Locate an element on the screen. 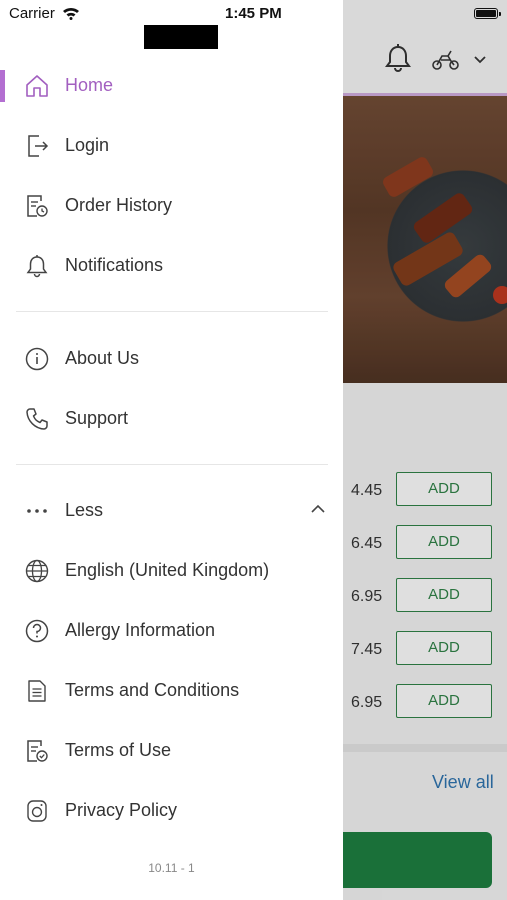  privacy-icon is located at coordinates (37, 811).